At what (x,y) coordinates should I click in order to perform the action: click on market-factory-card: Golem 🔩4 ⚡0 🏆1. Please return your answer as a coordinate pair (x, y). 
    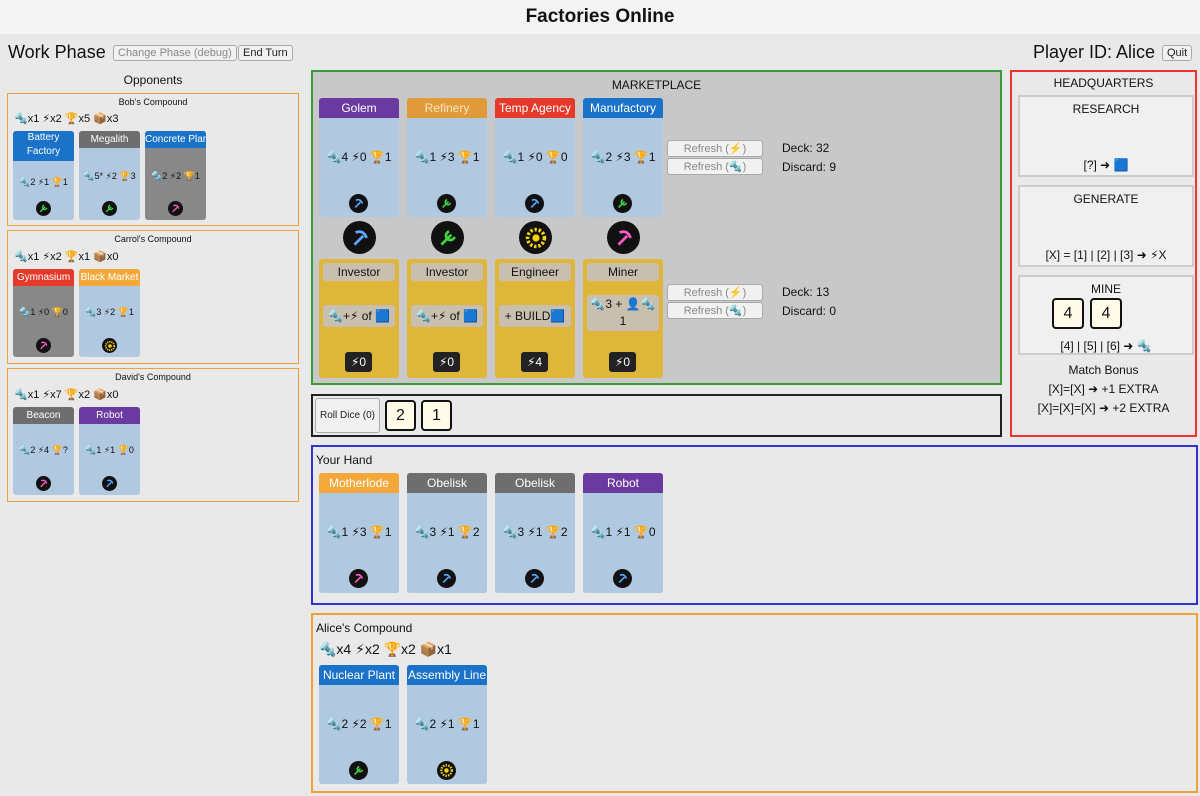
    Looking at the image, I should click on (359, 157).